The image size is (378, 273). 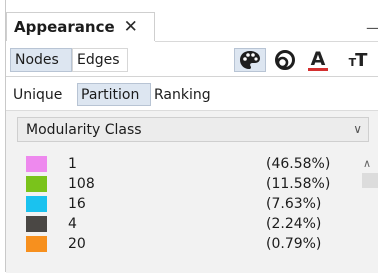 What do you see at coordinates (372, 27) in the screenshot?
I see `minimize-icon: —` at bounding box center [372, 27].